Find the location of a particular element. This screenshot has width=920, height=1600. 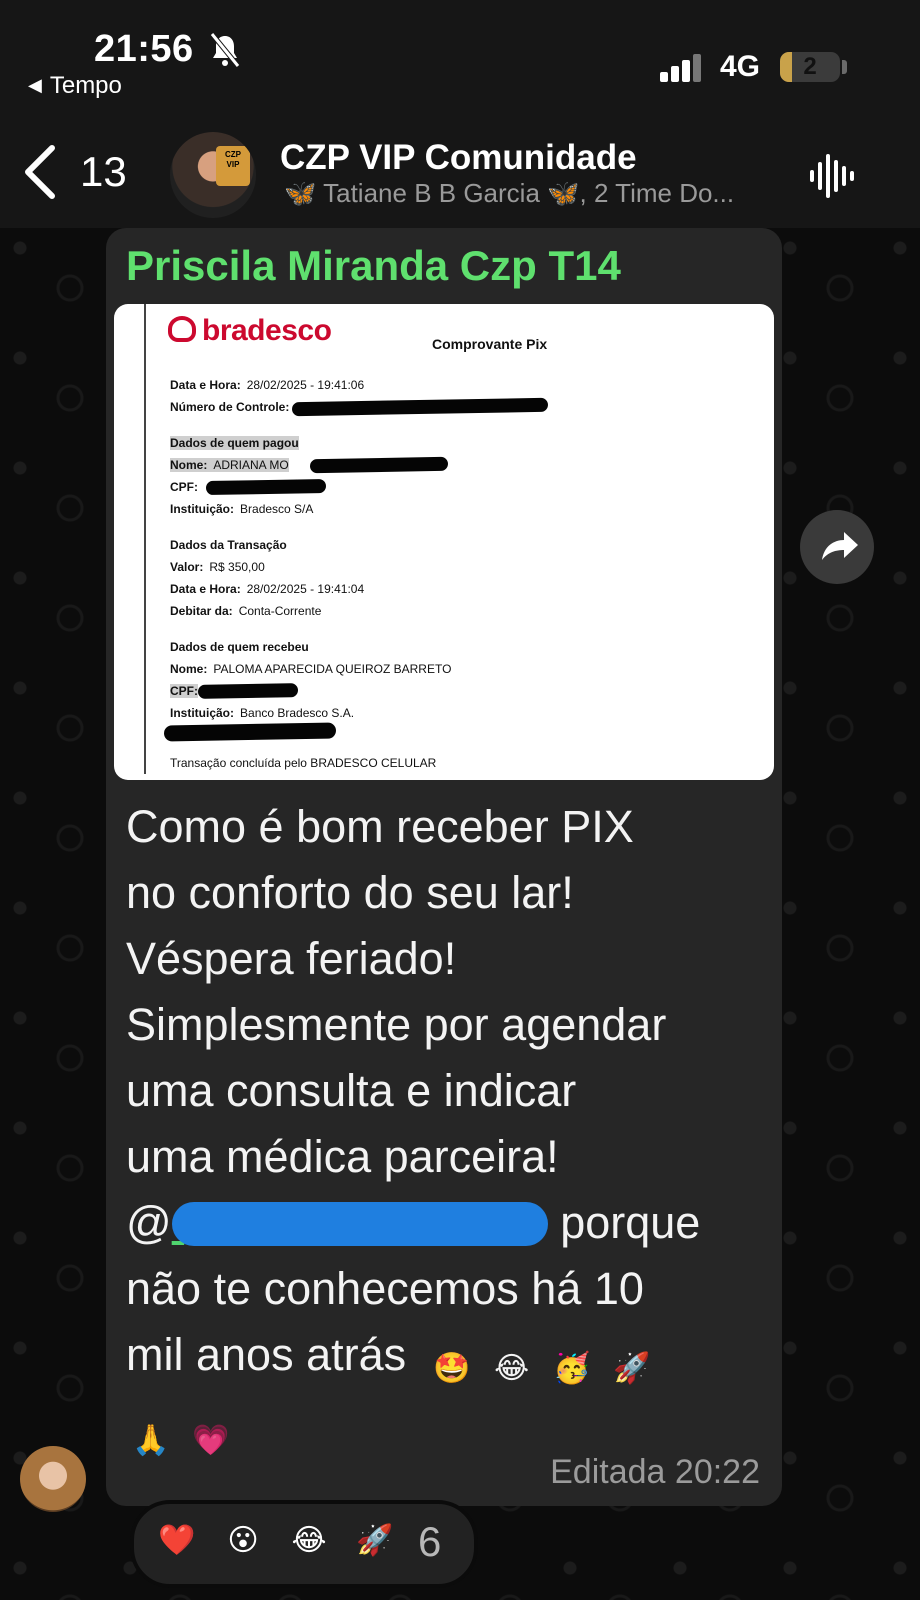

message-meta: Editada 20:22 is located at coordinates (655, 1472).